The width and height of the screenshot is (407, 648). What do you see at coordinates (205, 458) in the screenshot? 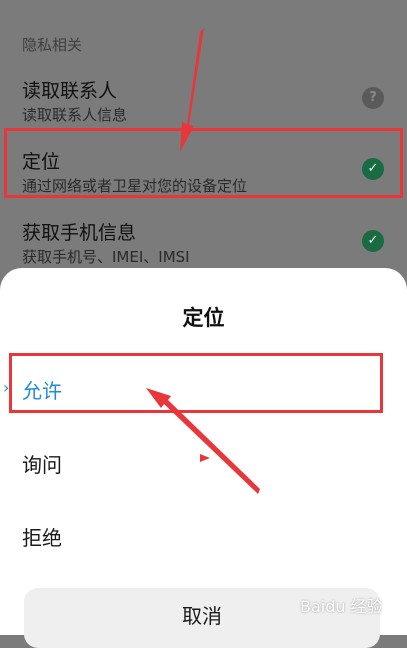
I see `arrow-small-marker` at bounding box center [205, 458].